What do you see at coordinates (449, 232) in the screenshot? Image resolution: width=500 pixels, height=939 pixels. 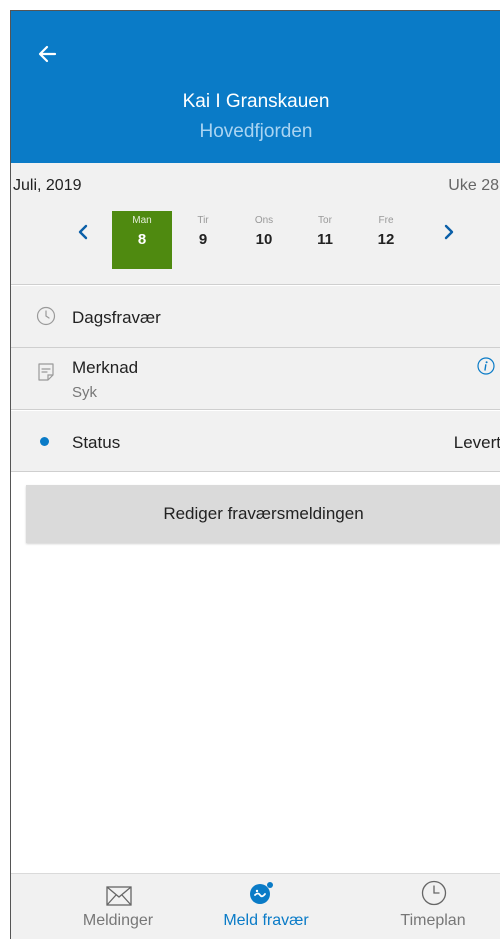 I see `chevron-right-icon` at bounding box center [449, 232].